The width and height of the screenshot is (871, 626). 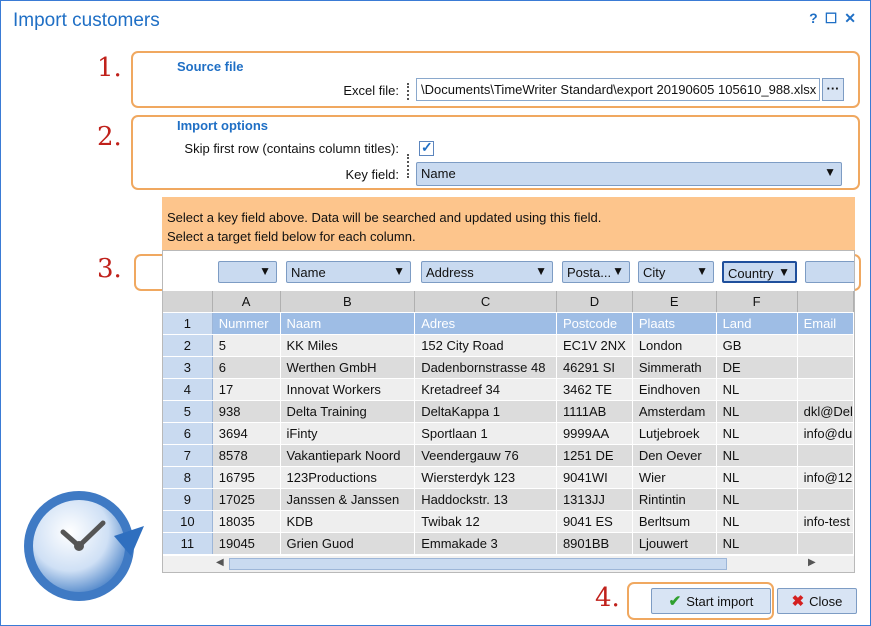 What do you see at coordinates (348, 455) in the screenshot?
I see `table-cell: Vakantiepark Noord` at bounding box center [348, 455].